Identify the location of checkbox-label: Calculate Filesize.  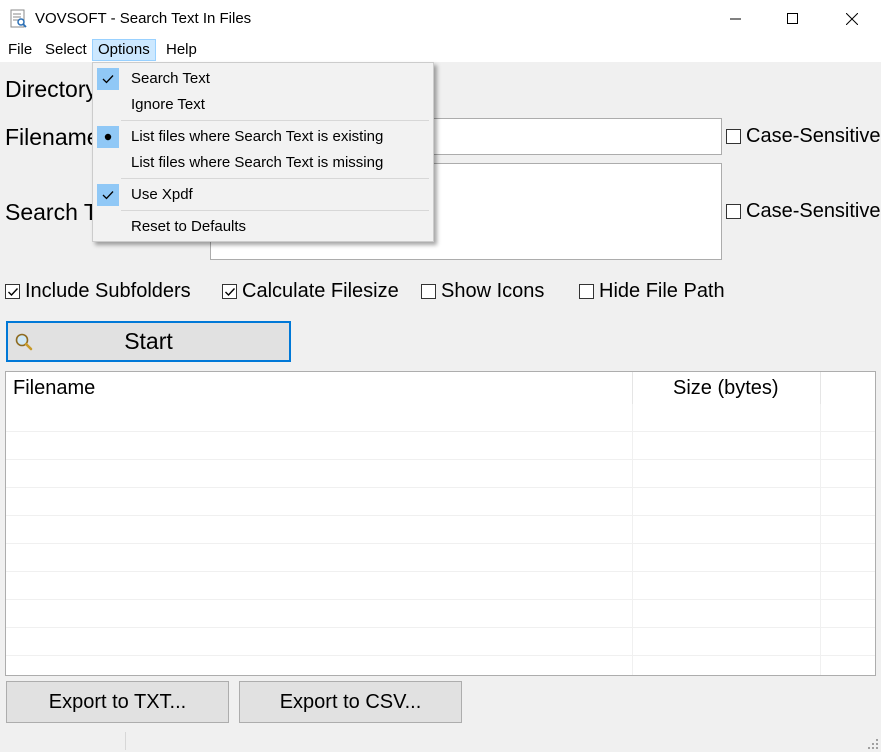
(320, 291).